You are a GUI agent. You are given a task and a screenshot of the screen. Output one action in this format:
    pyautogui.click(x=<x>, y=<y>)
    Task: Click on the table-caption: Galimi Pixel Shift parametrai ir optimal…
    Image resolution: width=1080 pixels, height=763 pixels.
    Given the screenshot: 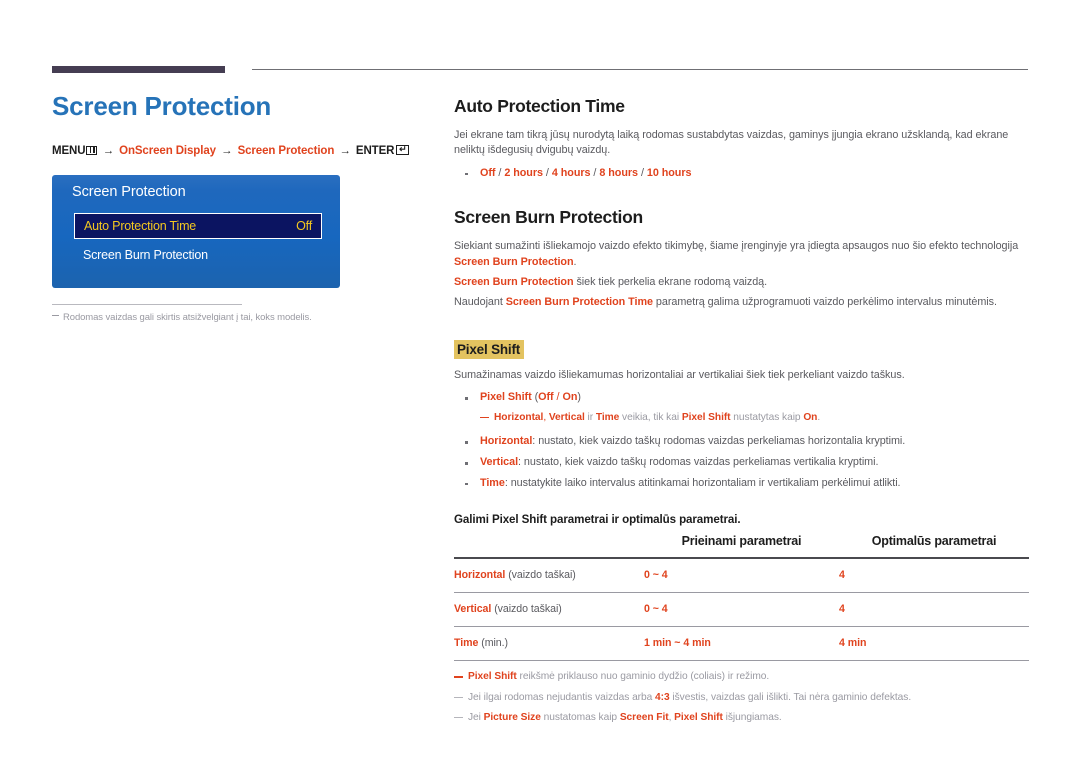 What is the action you would take?
    pyautogui.click(x=597, y=520)
    